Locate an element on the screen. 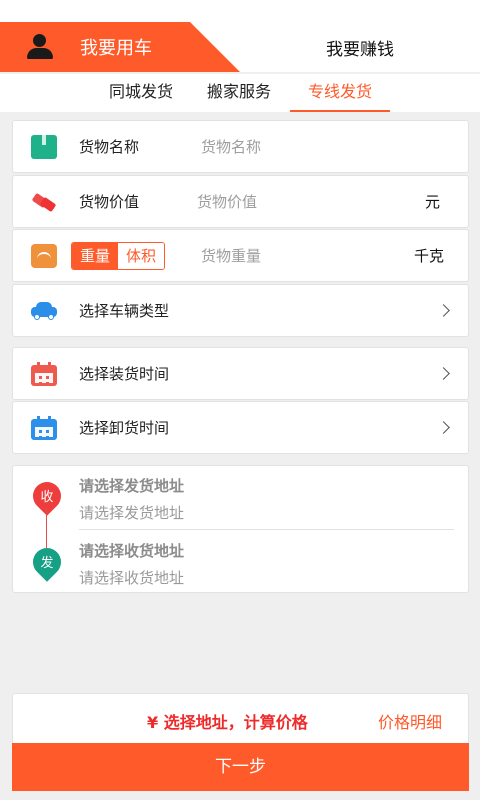 The height and width of the screenshot is (800, 480). dropoff-pin-icon: 发 is located at coordinates (47, 562).